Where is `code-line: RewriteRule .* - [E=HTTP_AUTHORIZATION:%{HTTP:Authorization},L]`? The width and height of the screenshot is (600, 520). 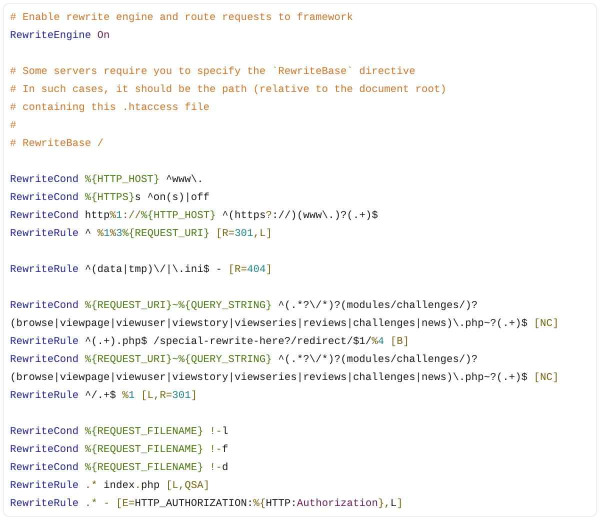 code-line: RewriteRule .* - [E=HTTP_AUTHORIZATION:%{HTTP:Authorization},L] is located at coordinates (206, 504).